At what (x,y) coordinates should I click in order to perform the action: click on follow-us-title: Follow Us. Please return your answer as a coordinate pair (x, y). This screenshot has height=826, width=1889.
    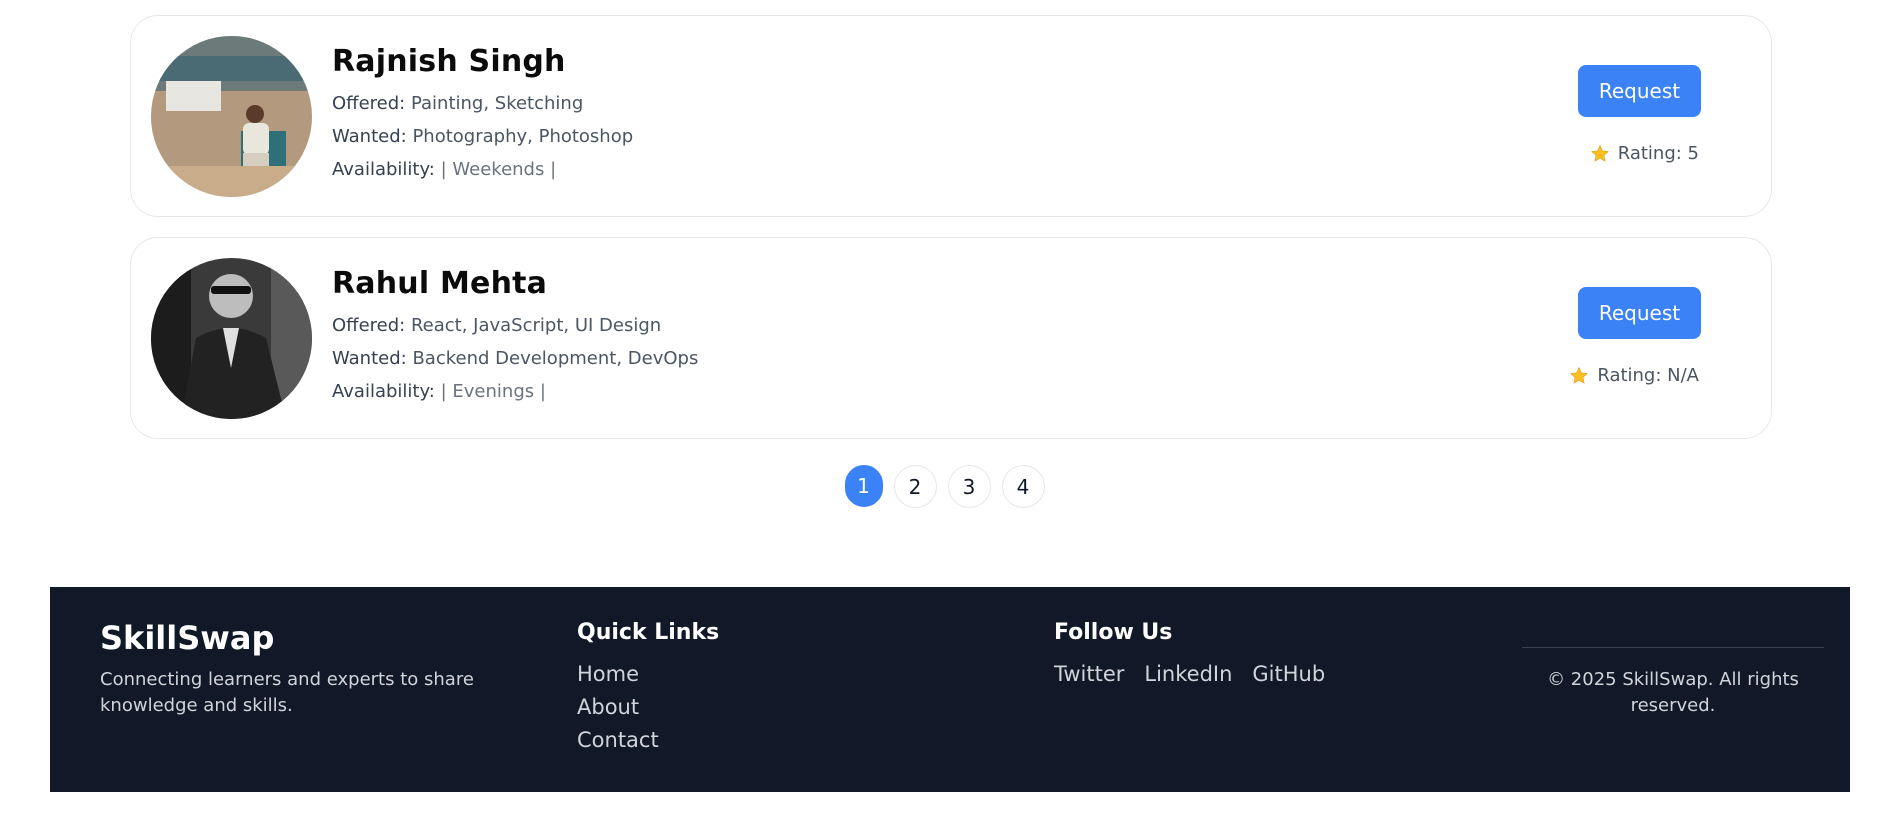
    Looking at the image, I should click on (1113, 632).